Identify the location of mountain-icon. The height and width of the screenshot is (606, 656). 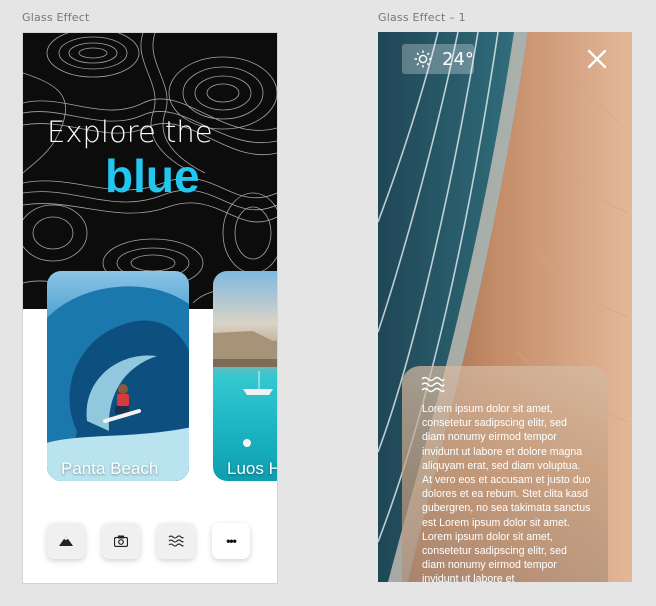
(66, 541).